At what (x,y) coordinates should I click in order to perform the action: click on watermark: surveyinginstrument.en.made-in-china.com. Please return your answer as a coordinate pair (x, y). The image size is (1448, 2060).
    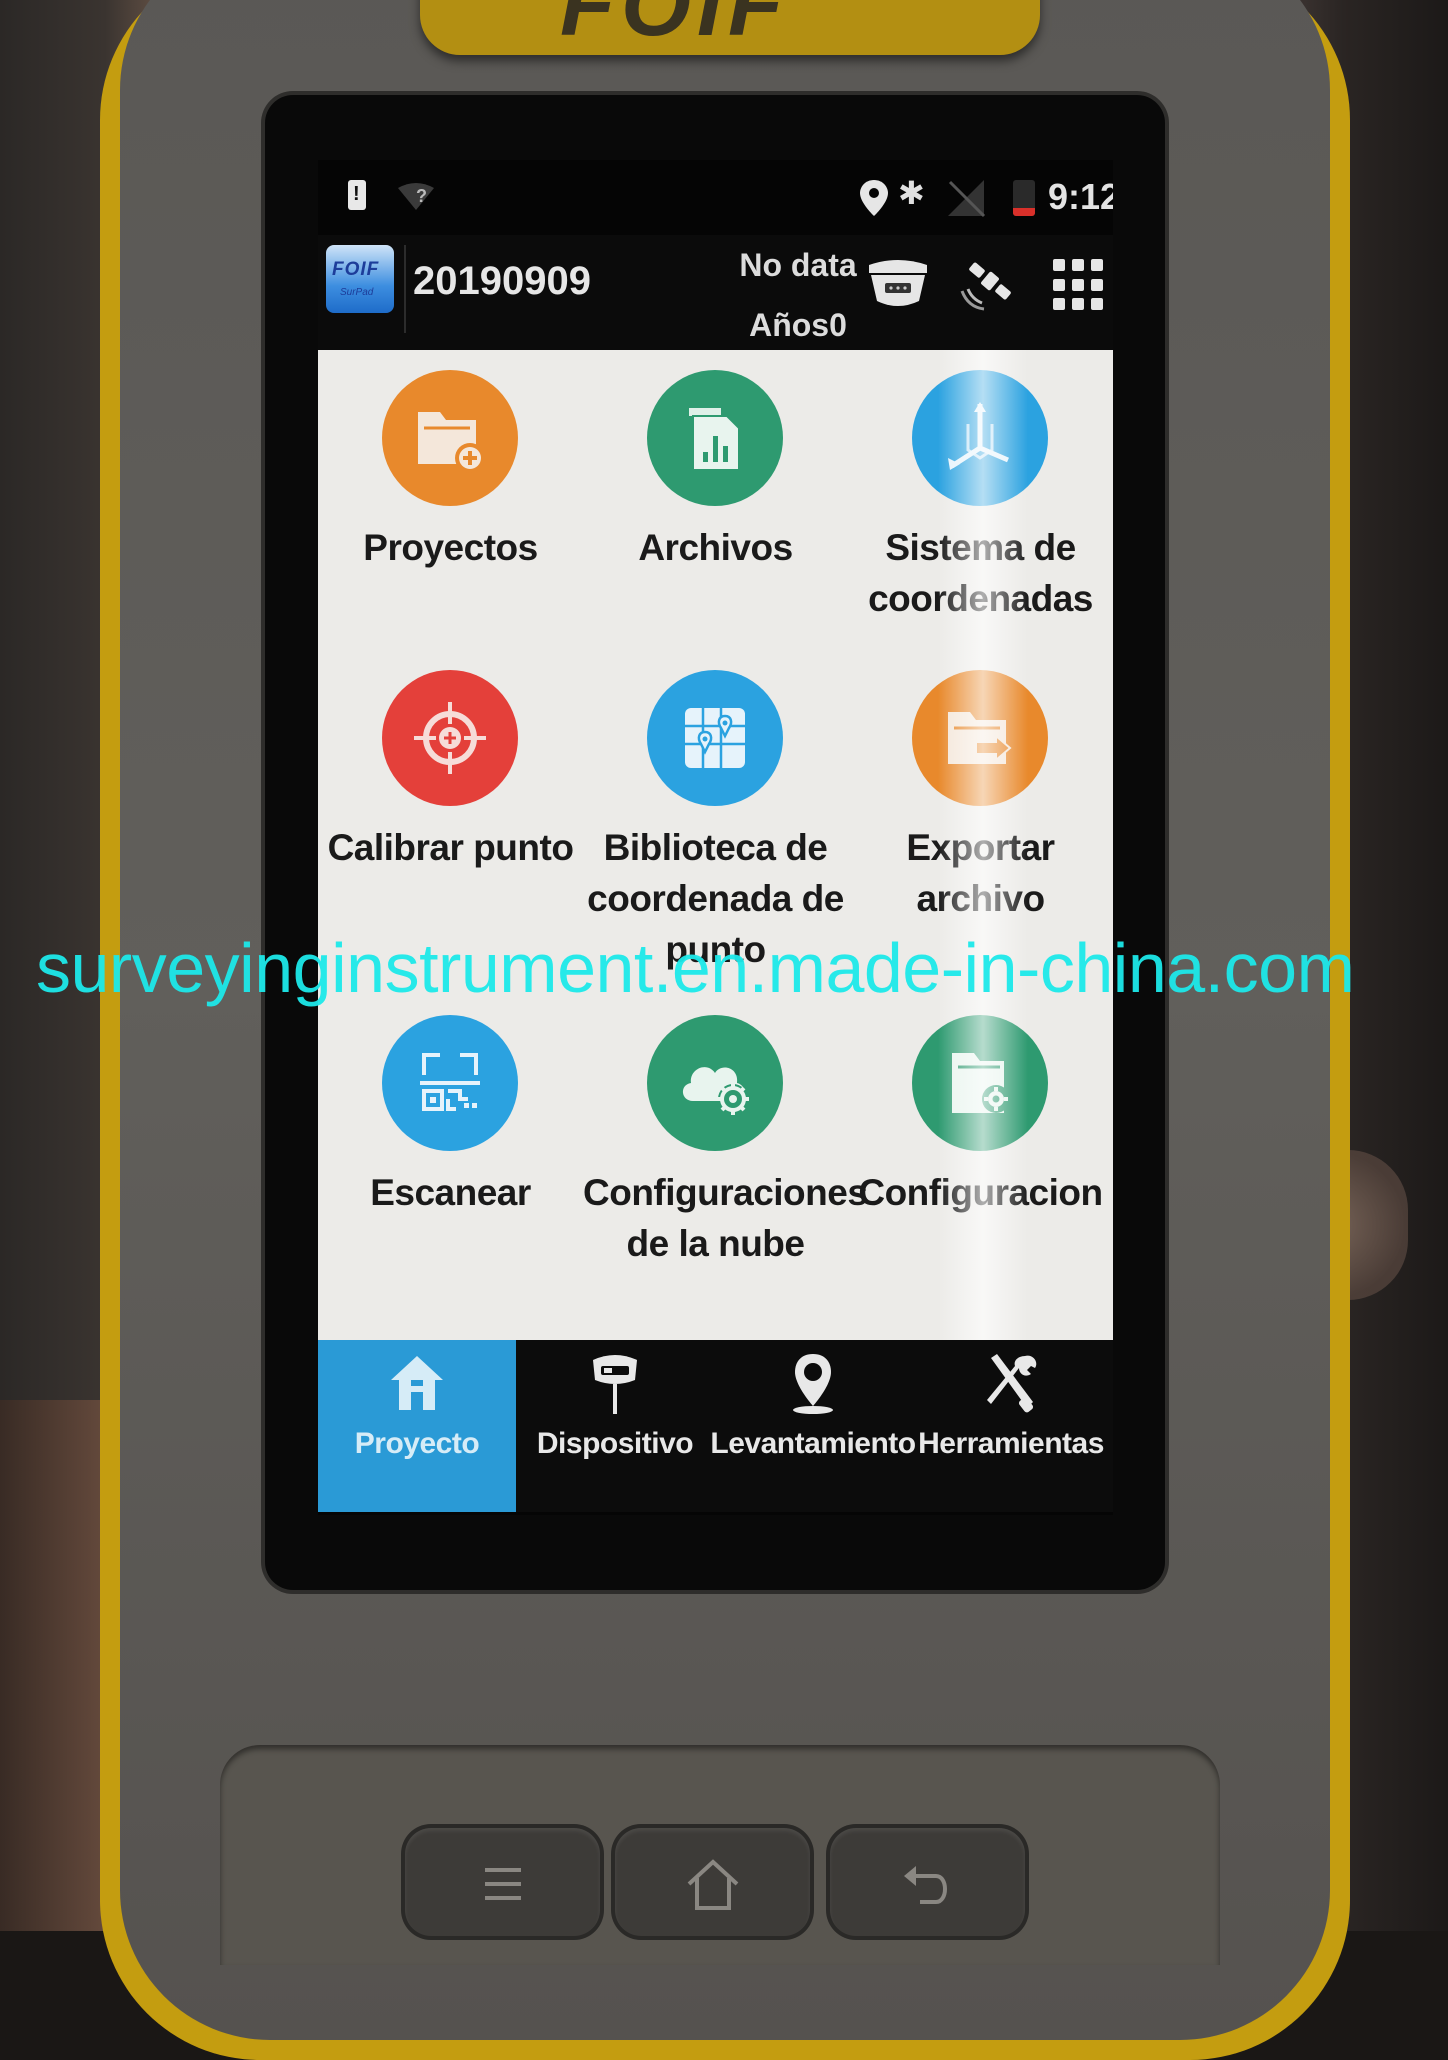
    Looking at the image, I should click on (695, 968).